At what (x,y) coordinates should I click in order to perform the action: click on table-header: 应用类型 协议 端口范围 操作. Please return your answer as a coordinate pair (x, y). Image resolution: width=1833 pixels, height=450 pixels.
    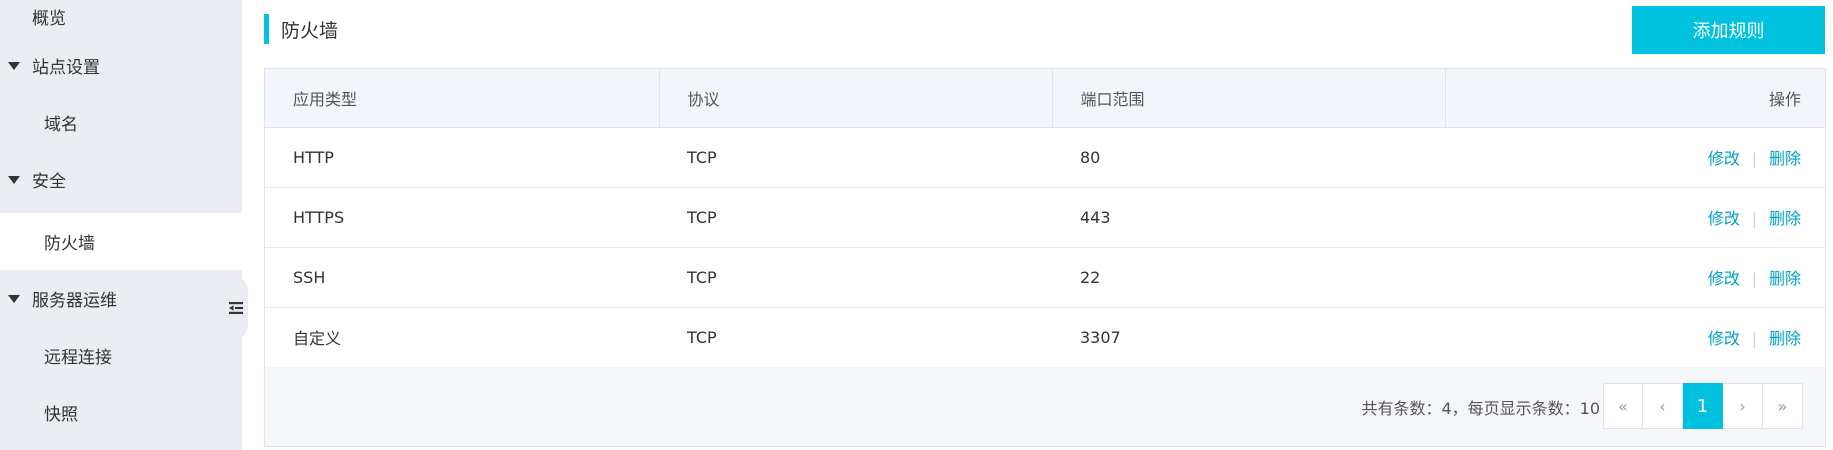
    Looking at the image, I should click on (1045, 98).